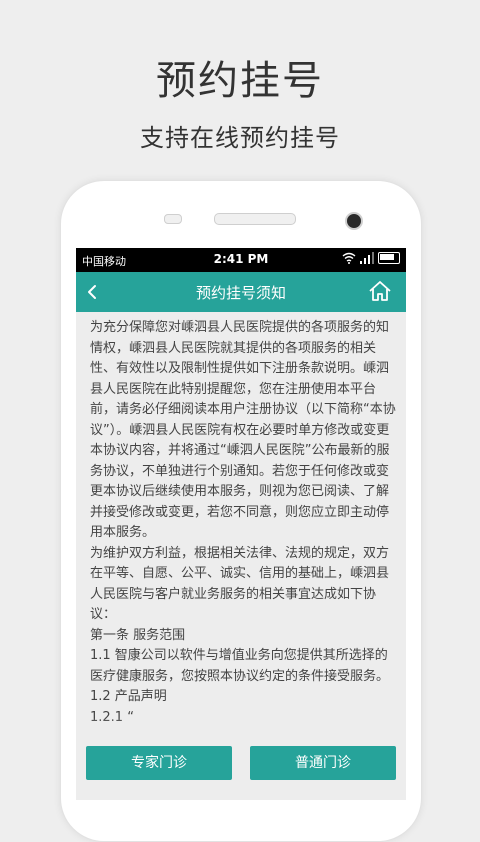 The image size is (480, 842). Describe the element at coordinates (240, 81) in the screenshot. I see `promo-title: 预约挂号` at that location.